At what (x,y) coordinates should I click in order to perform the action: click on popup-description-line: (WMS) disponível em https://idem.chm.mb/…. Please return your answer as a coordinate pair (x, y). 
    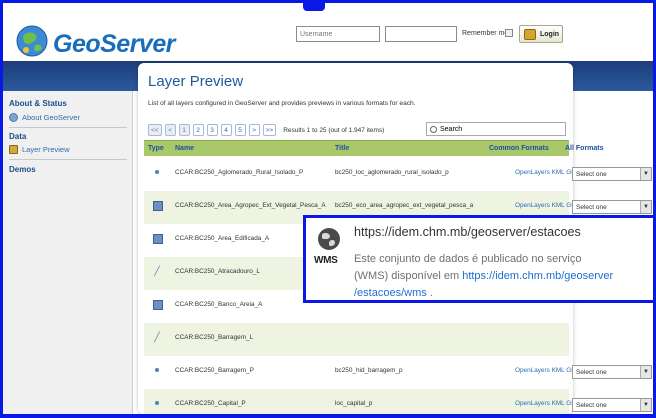
    Looking at the image, I should click on (483, 276).